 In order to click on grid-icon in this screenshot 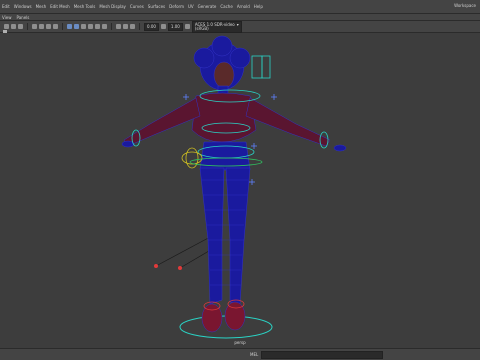, I will do `click(34, 26)`.